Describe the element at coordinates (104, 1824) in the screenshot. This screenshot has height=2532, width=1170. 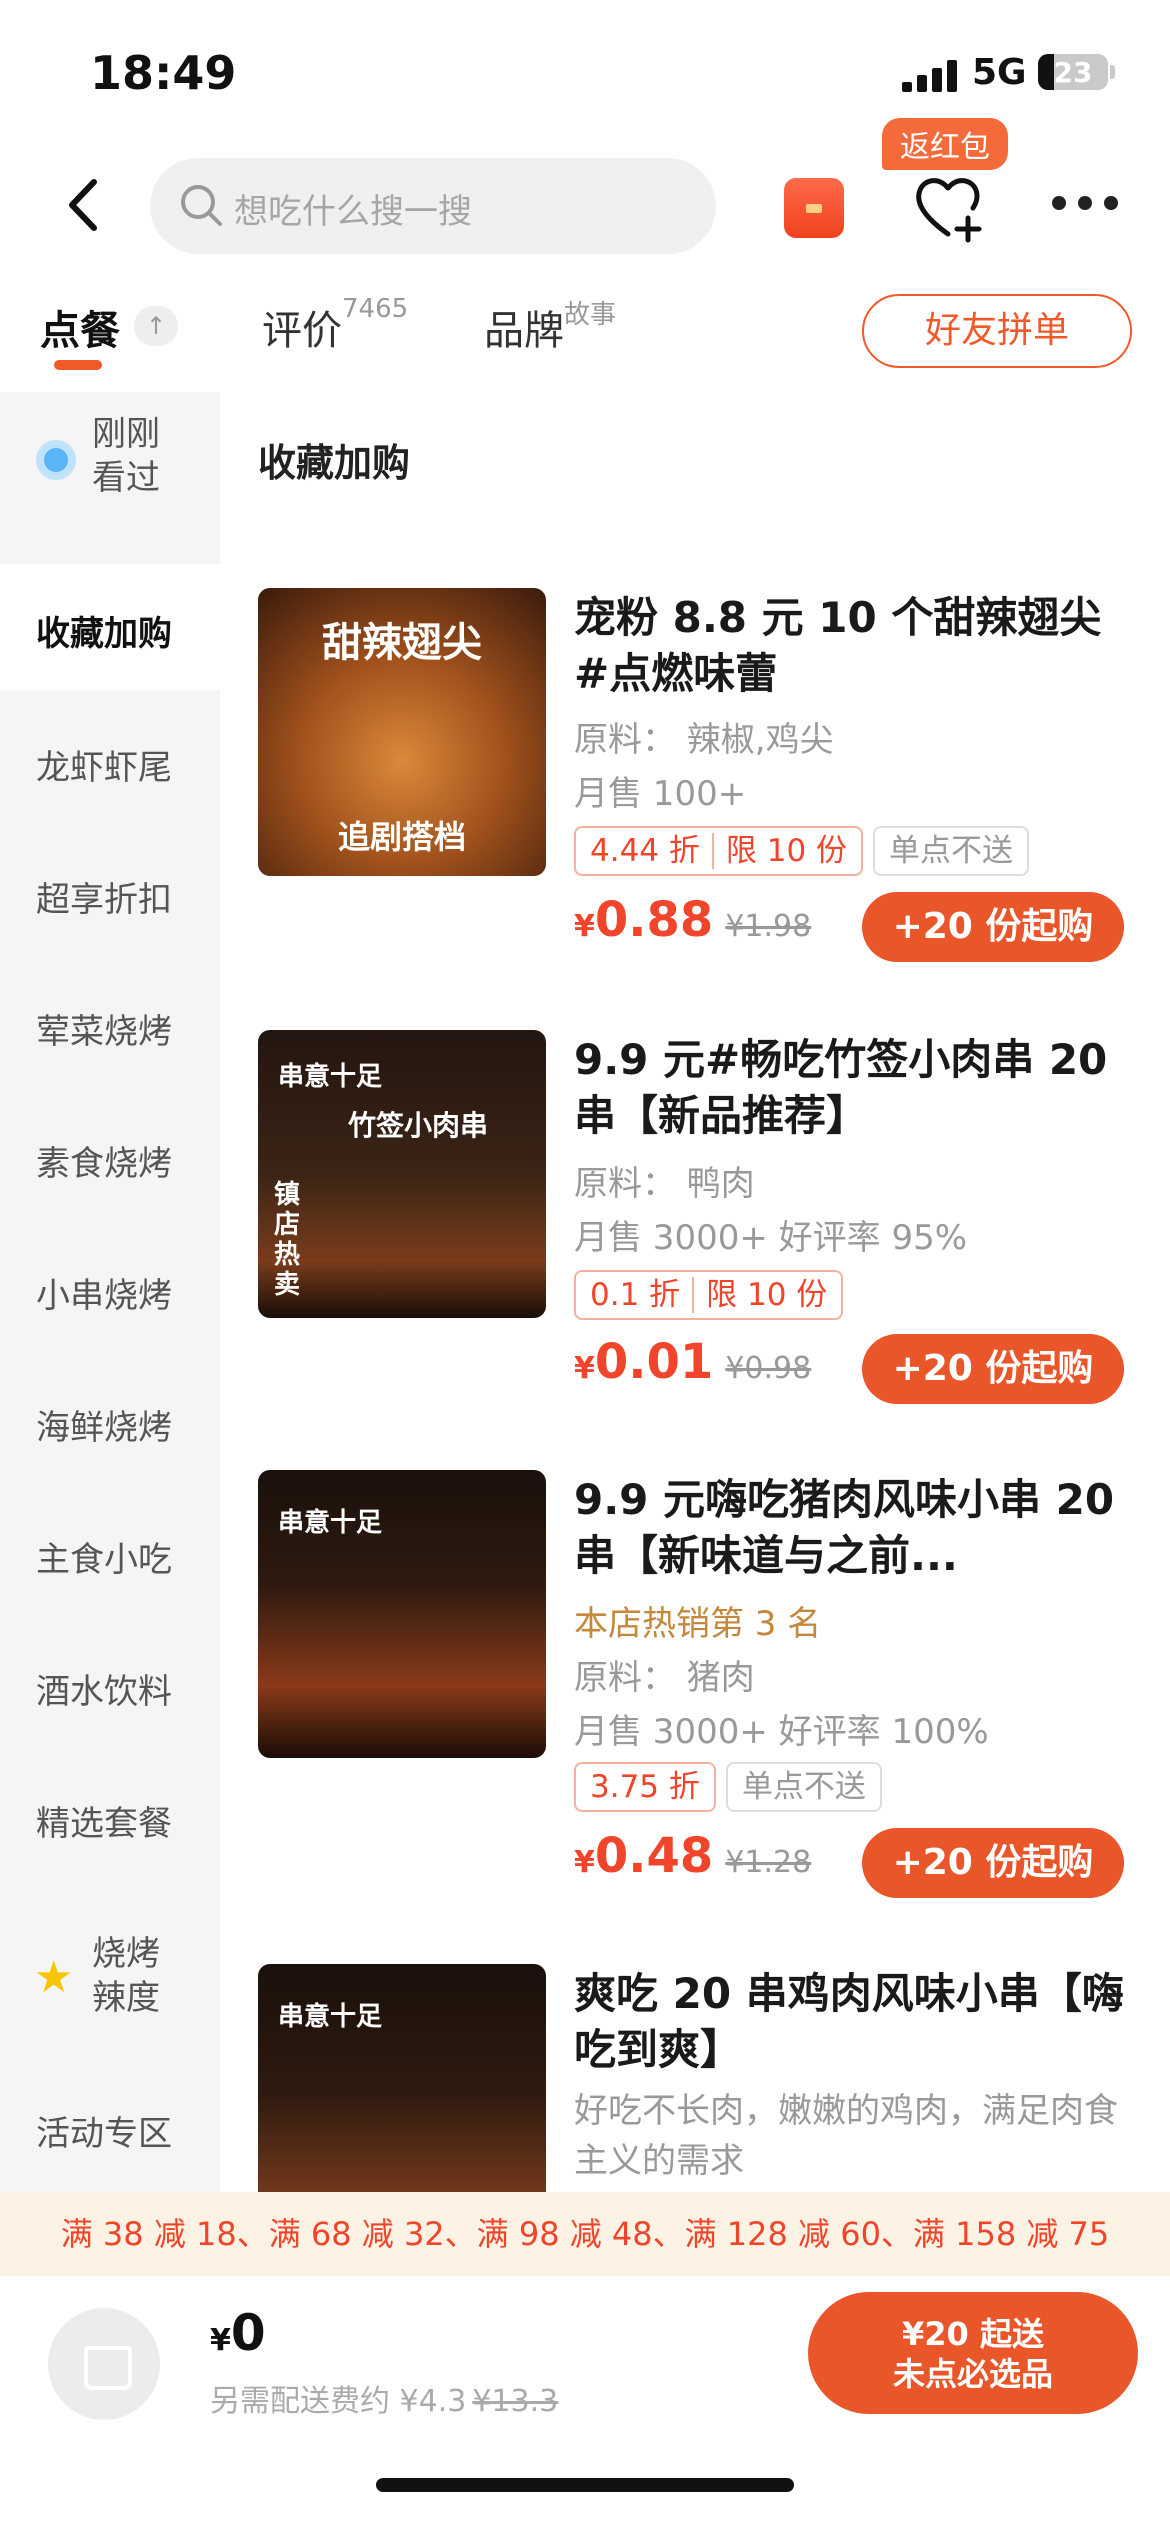
I see `sidebar-item-label: 精选套餐` at that location.